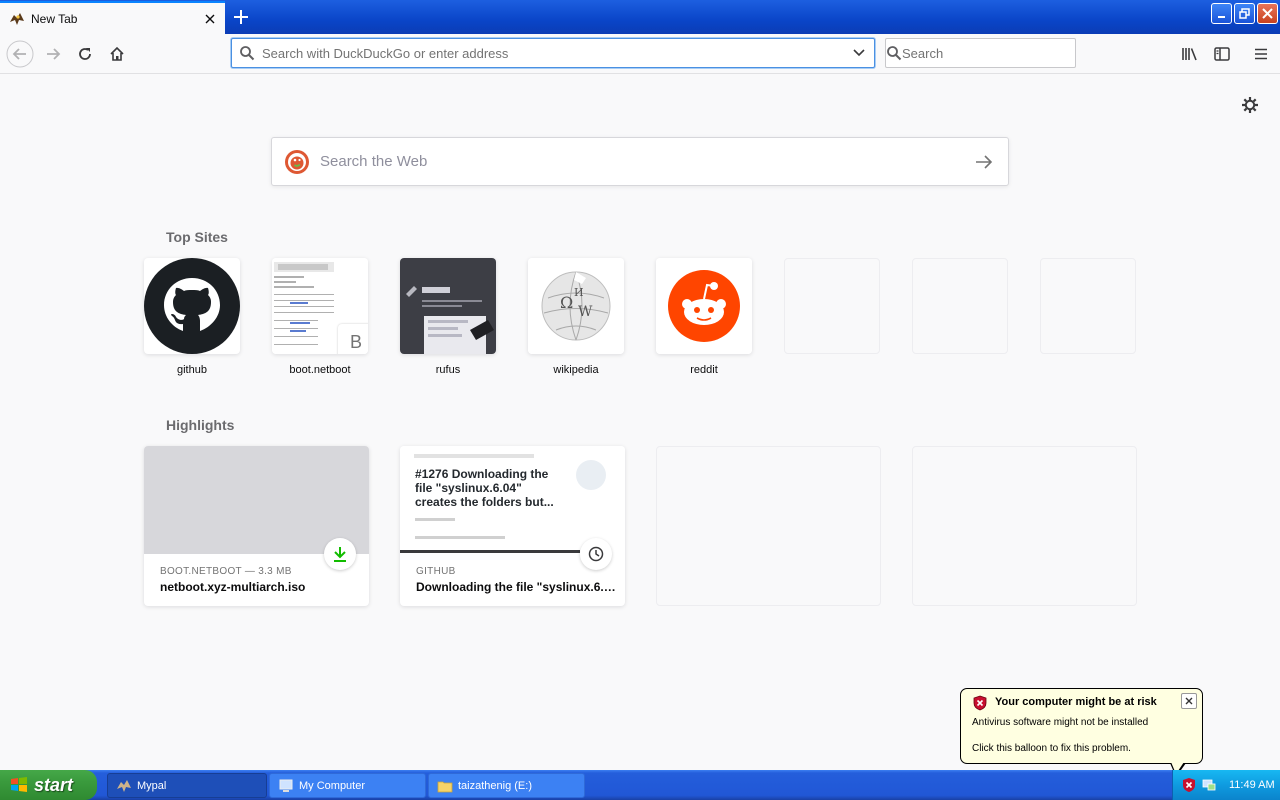 This screenshot has width=1280, height=800. I want to click on arrow-right-icon, so click(984, 161).